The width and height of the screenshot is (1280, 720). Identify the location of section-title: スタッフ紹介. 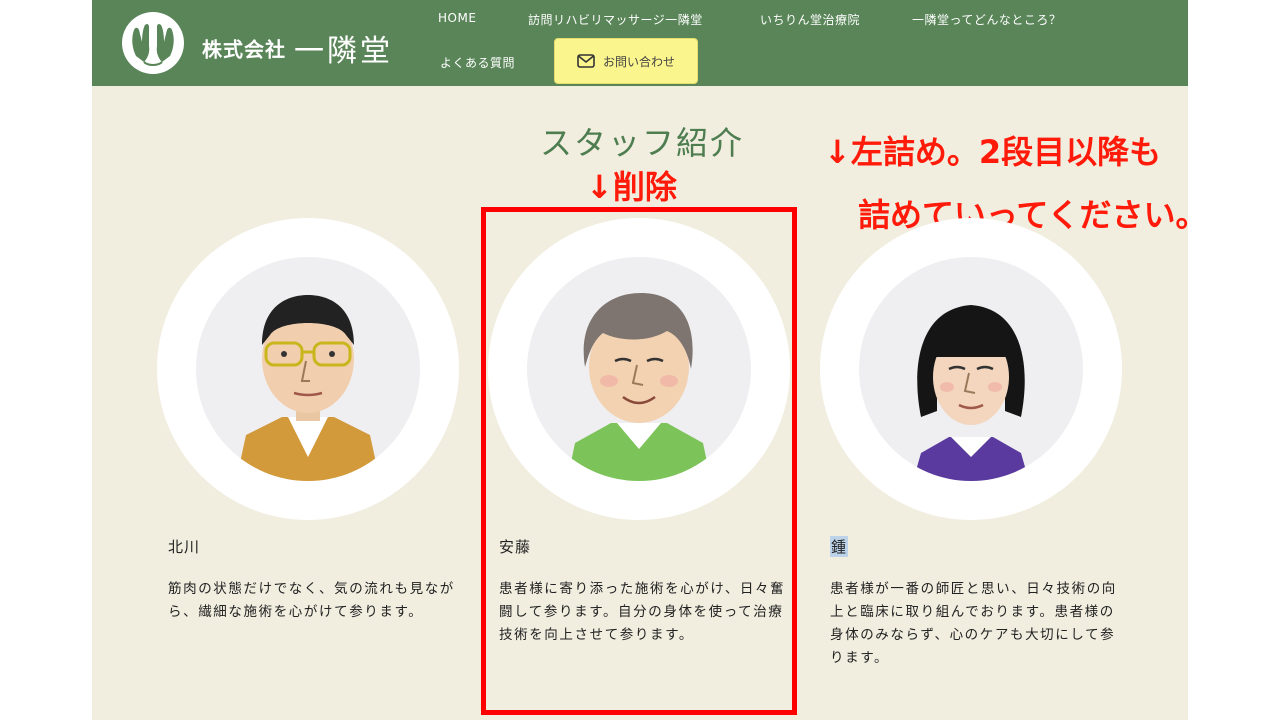
(641, 143).